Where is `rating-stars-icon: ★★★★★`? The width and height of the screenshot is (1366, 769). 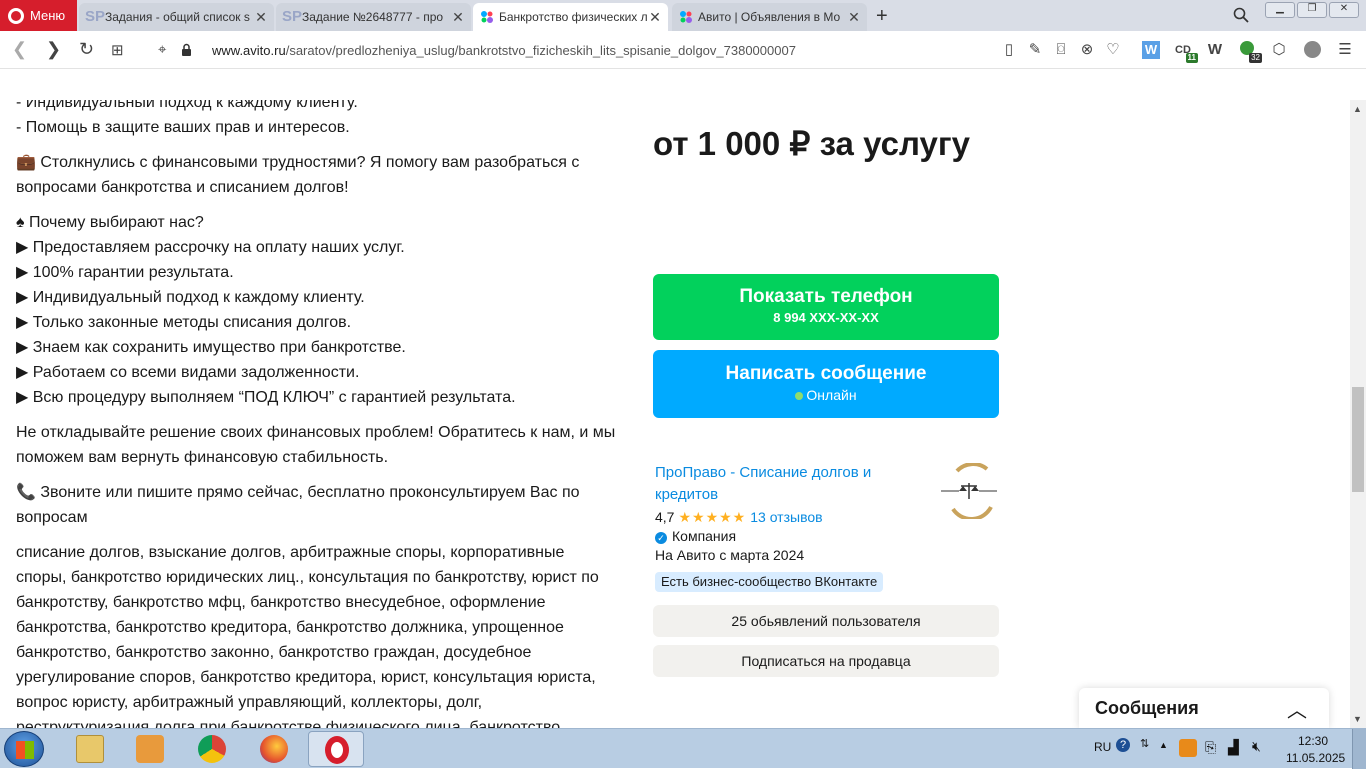
rating-stars-icon: ★★★★★ is located at coordinates (712, 517).